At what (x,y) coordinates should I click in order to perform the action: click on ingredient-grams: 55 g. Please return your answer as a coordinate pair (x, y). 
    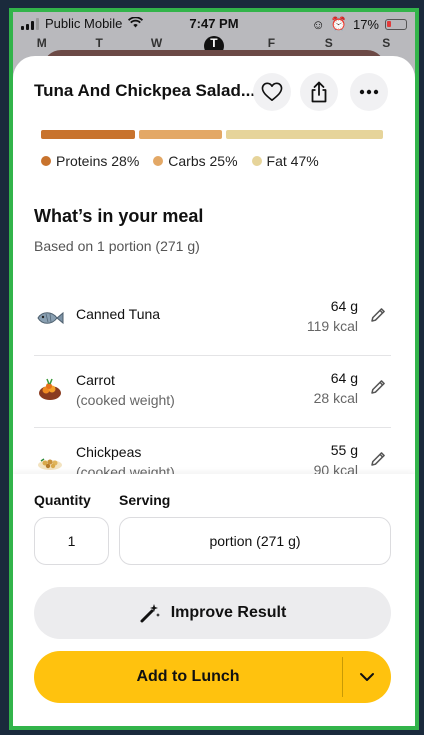
    Looking at the image, I should click on (344, 450).